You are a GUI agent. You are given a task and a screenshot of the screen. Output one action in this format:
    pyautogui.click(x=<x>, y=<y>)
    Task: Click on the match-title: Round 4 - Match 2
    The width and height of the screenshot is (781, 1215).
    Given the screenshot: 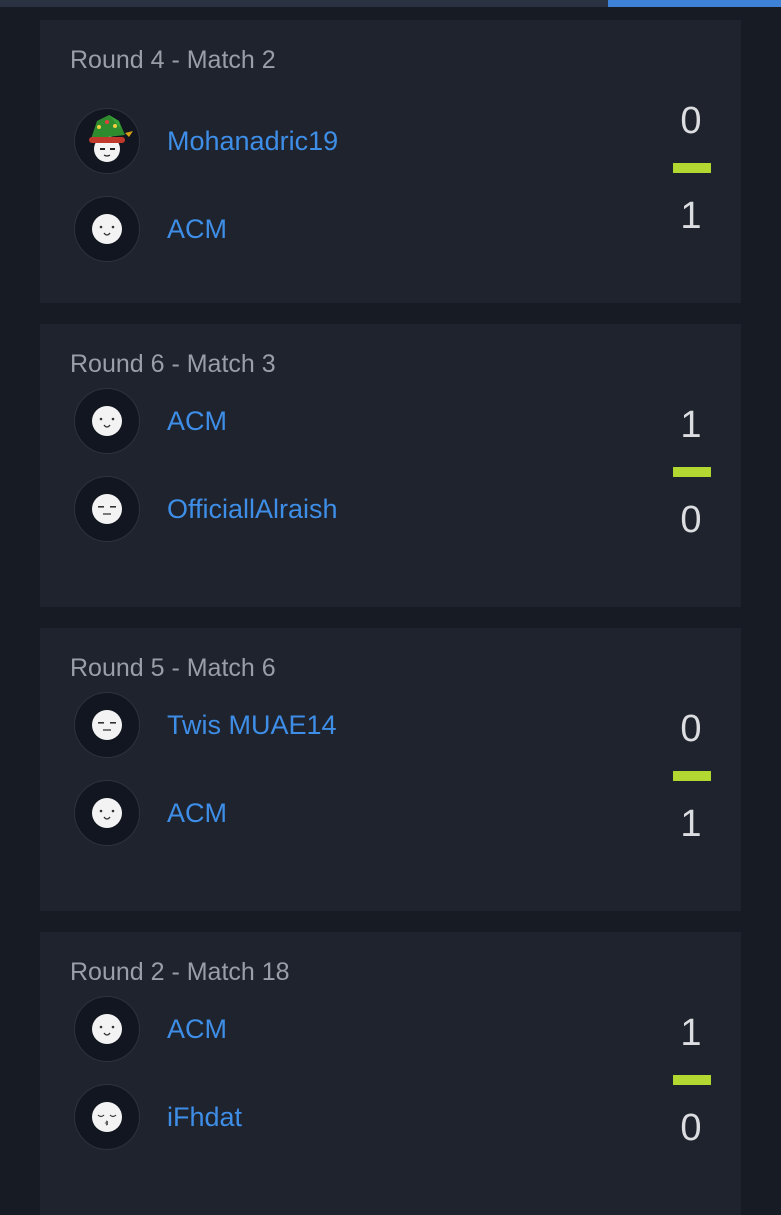 What is the action you would take?
    pyautogui.click(x=173, y=60)
    